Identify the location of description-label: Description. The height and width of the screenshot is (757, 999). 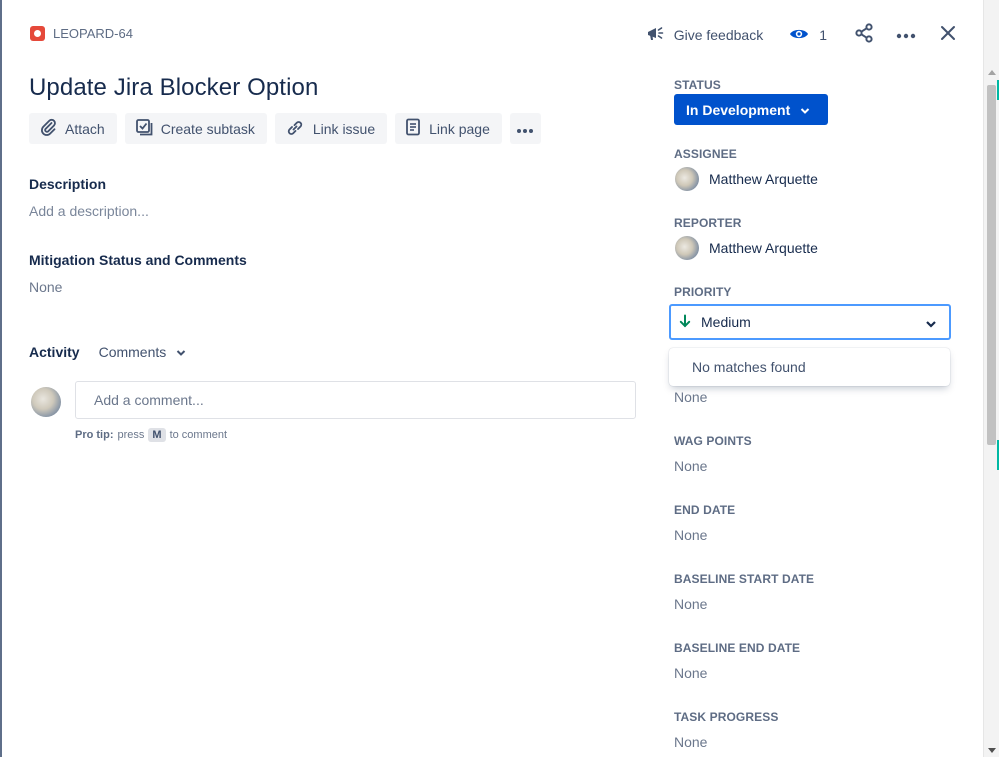
(68, 184).